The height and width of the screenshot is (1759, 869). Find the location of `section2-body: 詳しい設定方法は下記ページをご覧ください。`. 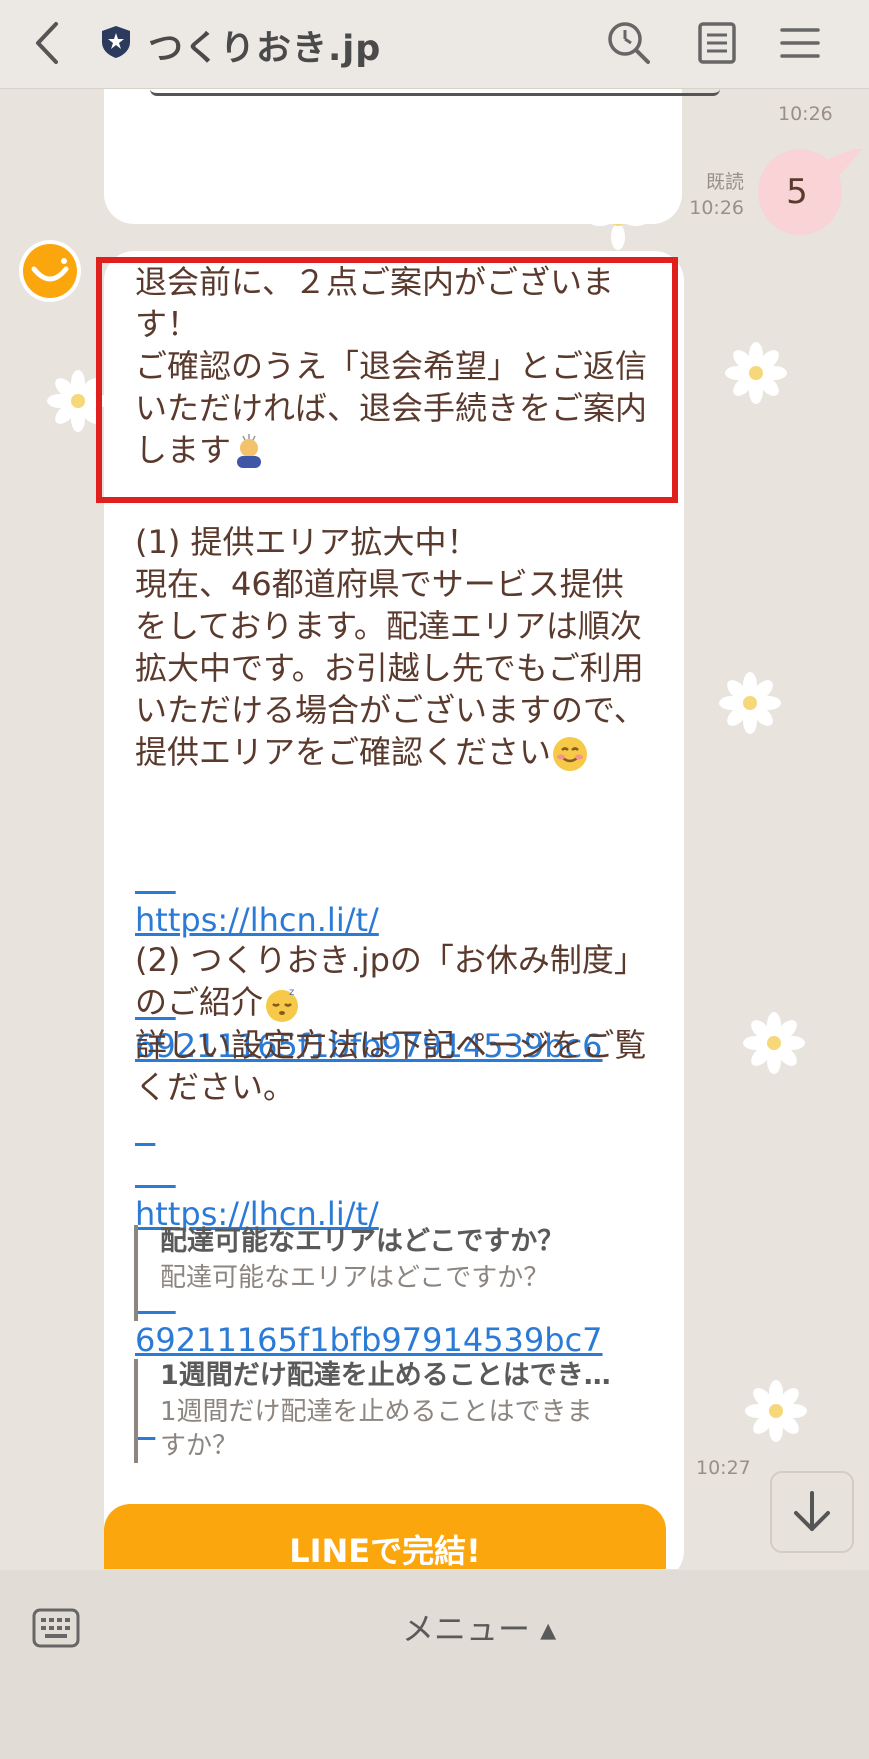

section2-body: 詳しい設定方法は下記ページをご覧ください。 is located at coordinates (391, 1066).